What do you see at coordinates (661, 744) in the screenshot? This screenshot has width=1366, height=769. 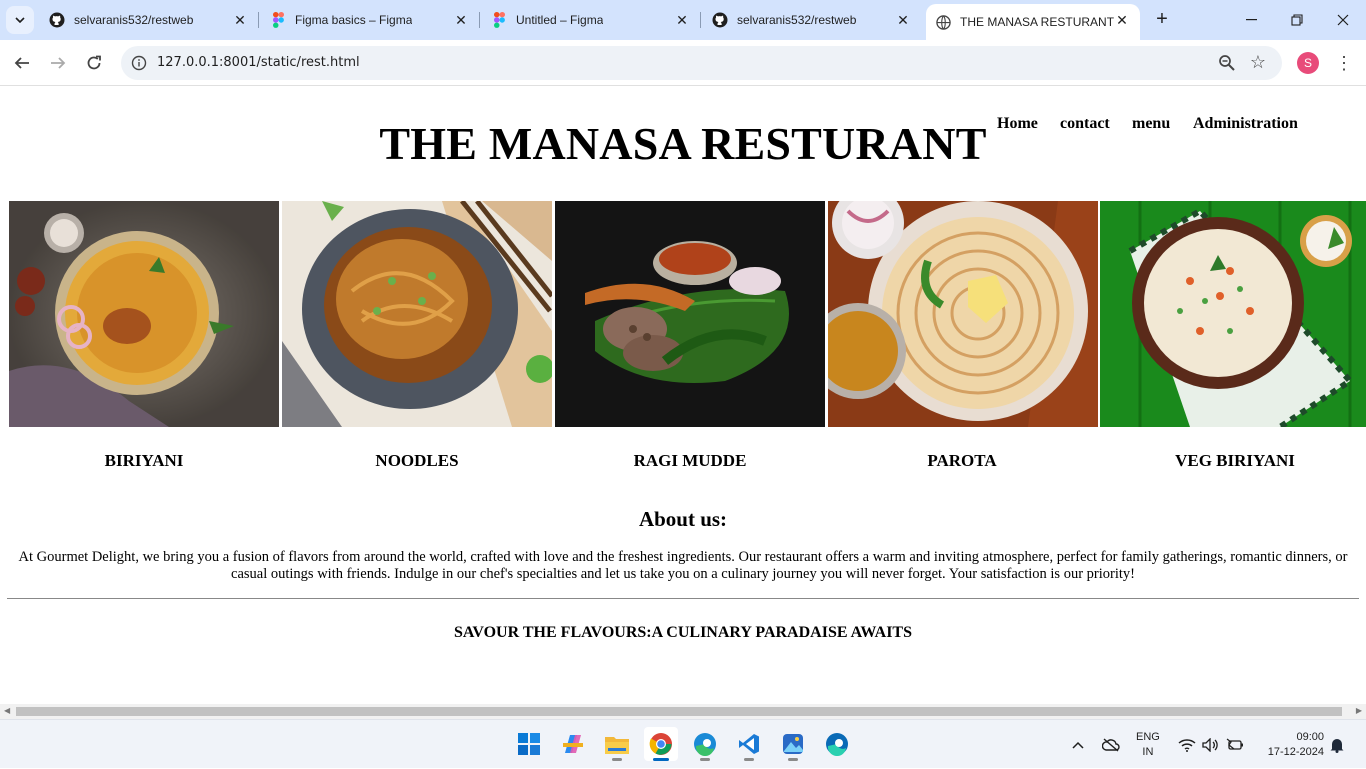 I see `chrome-icon` at bounding box center [661, 744].